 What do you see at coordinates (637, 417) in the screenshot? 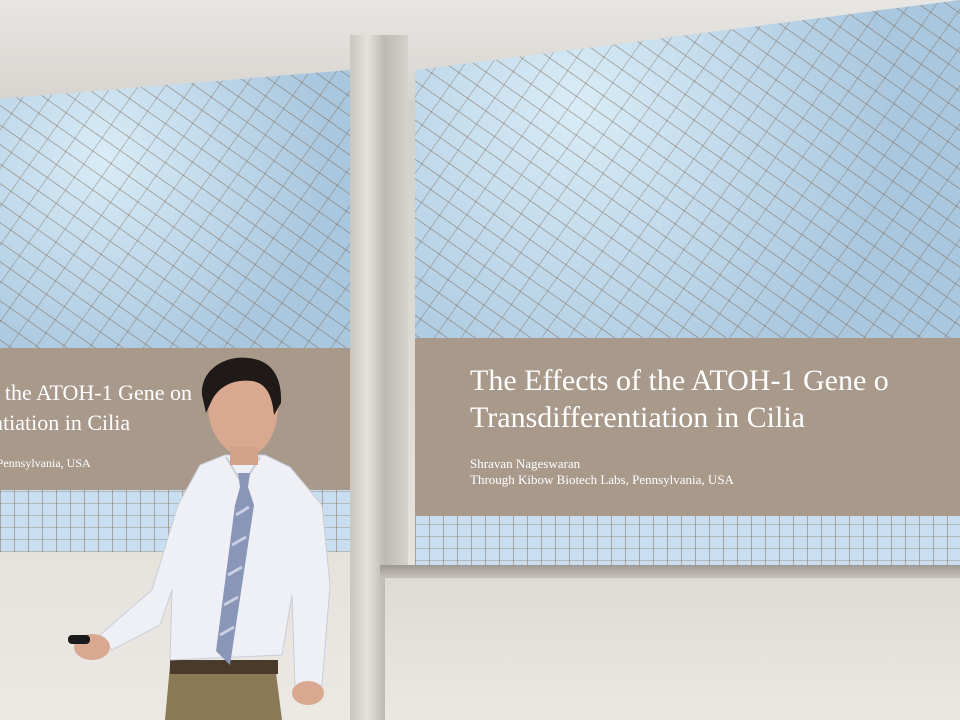
I see `slide-title-line-2: Transdifferentiation in Cilia` at bounding box center [637, 417].